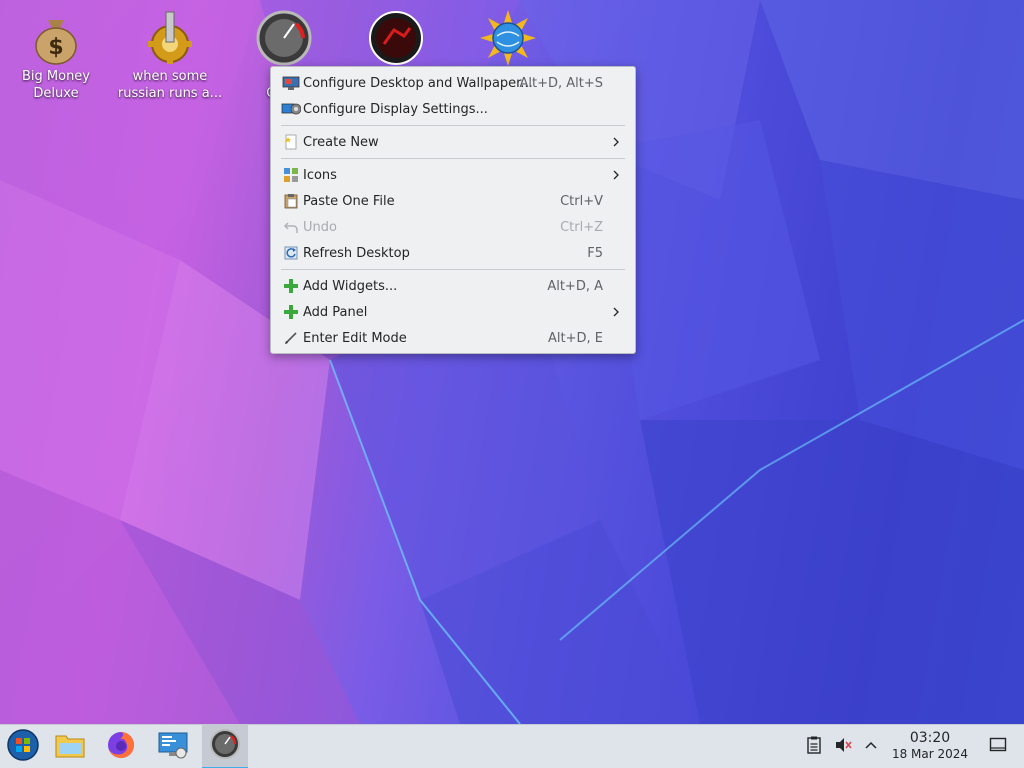  Describe the element at coordinates (930, 738) in the screenshot. I see `clock-time: 03:20` at that location.